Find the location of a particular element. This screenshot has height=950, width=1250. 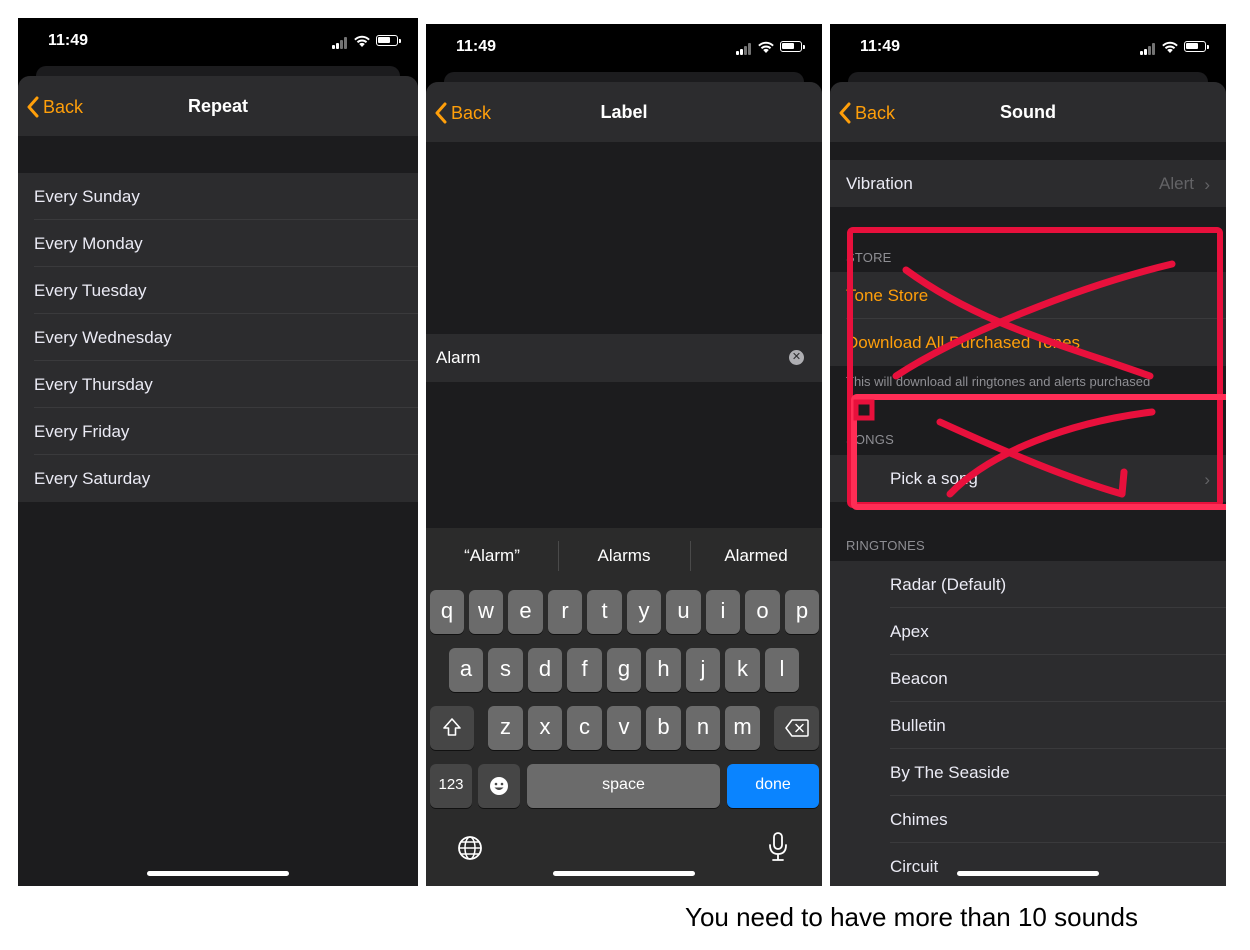

key-z: z is located at coordinates (505, 728).